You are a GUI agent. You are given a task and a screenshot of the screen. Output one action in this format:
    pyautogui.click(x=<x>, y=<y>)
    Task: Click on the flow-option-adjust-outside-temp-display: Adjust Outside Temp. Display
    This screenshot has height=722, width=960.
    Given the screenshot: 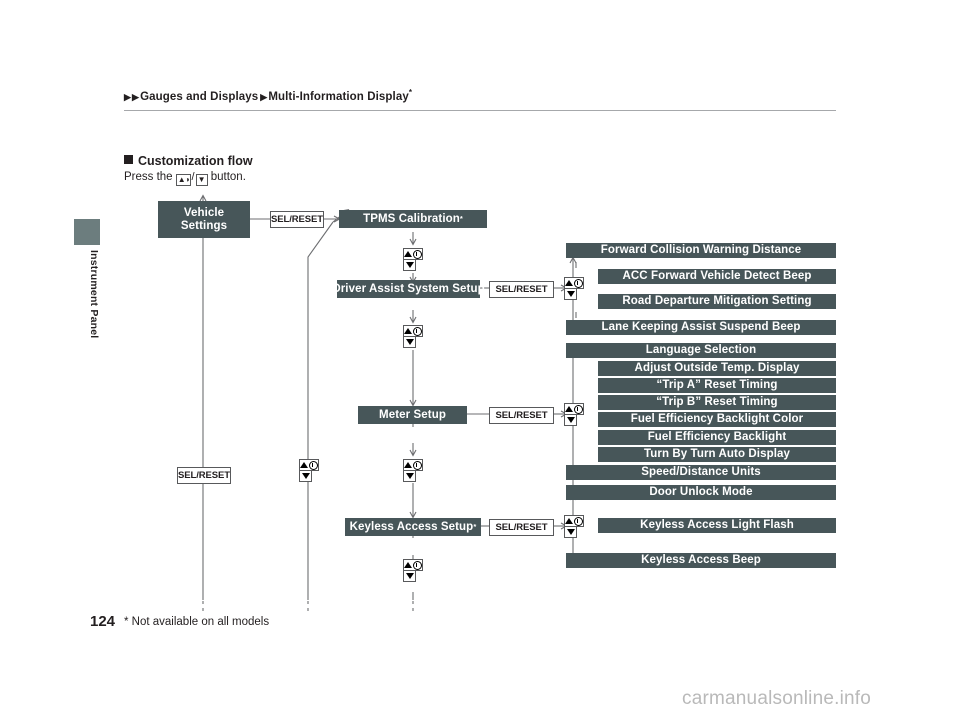 What is the action you would take?
    pyautogui.click(x=717, y=368)
    